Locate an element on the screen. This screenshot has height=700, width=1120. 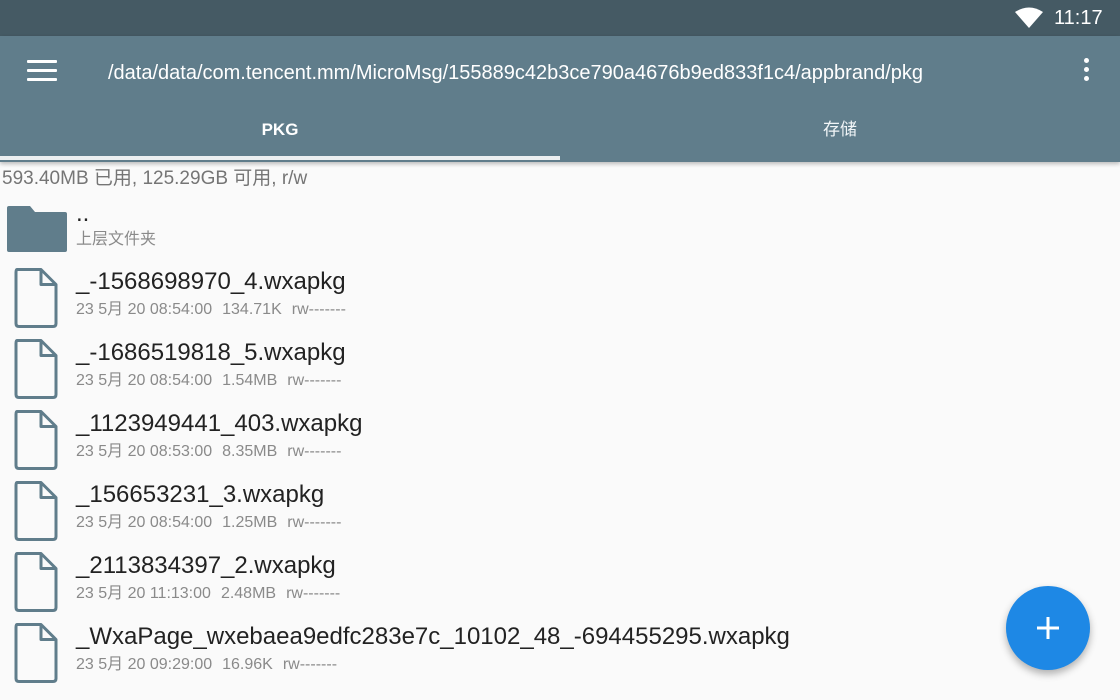
status-time: 11:17 is located at coordinates (1078, 18).